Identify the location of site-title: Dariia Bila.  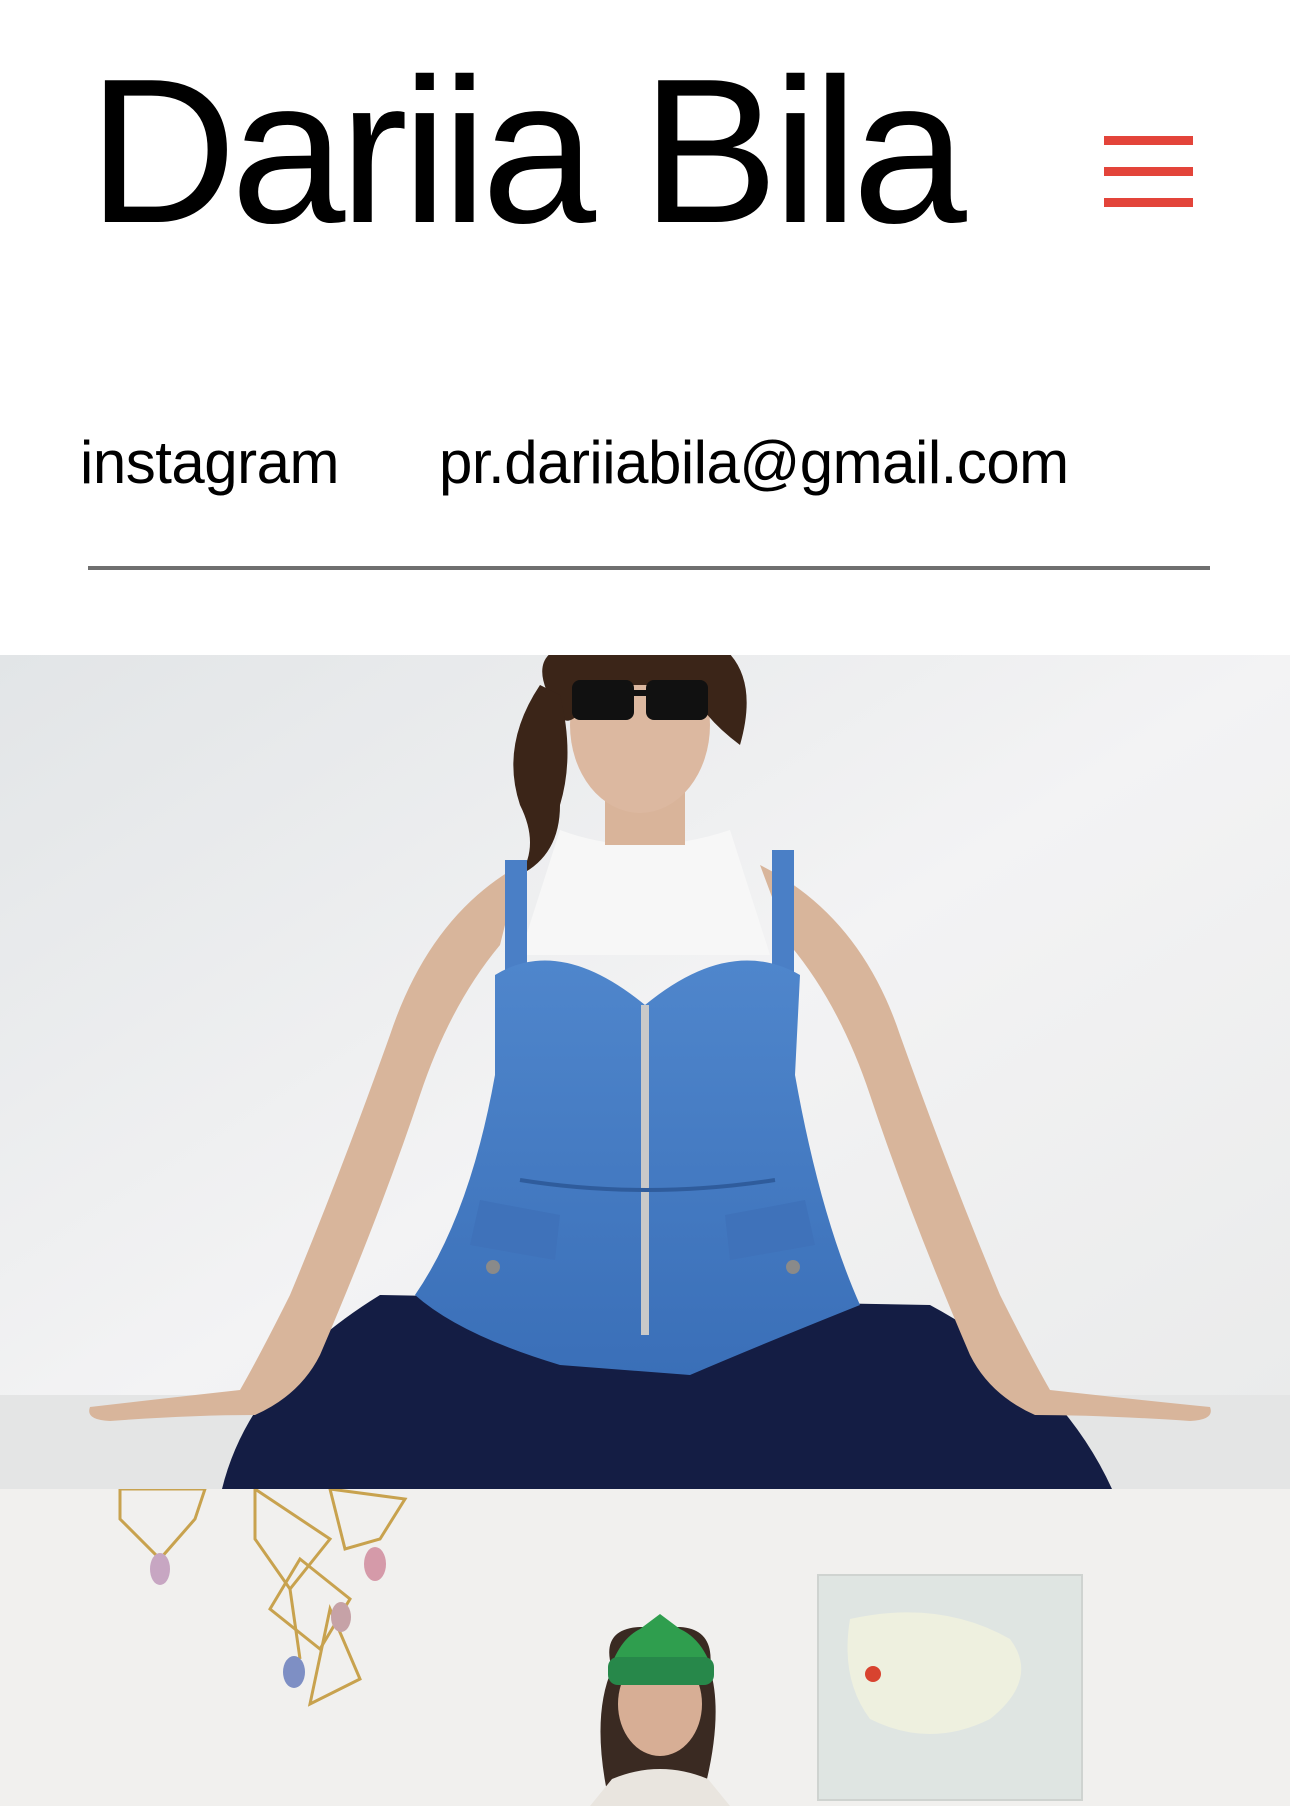
(527, 151).